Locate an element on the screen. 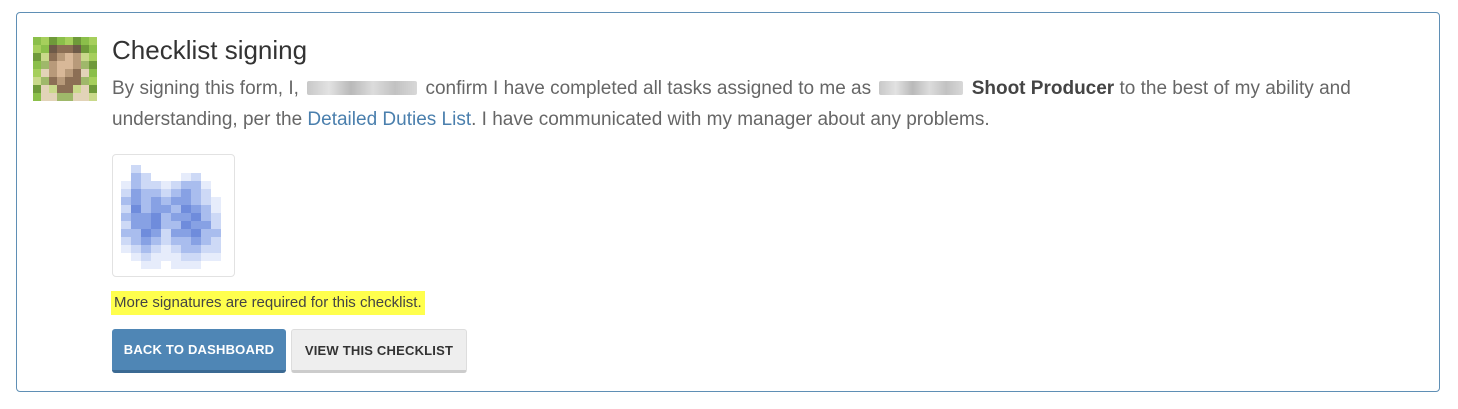  redacted-user-name is located at coordinates (362, 88).